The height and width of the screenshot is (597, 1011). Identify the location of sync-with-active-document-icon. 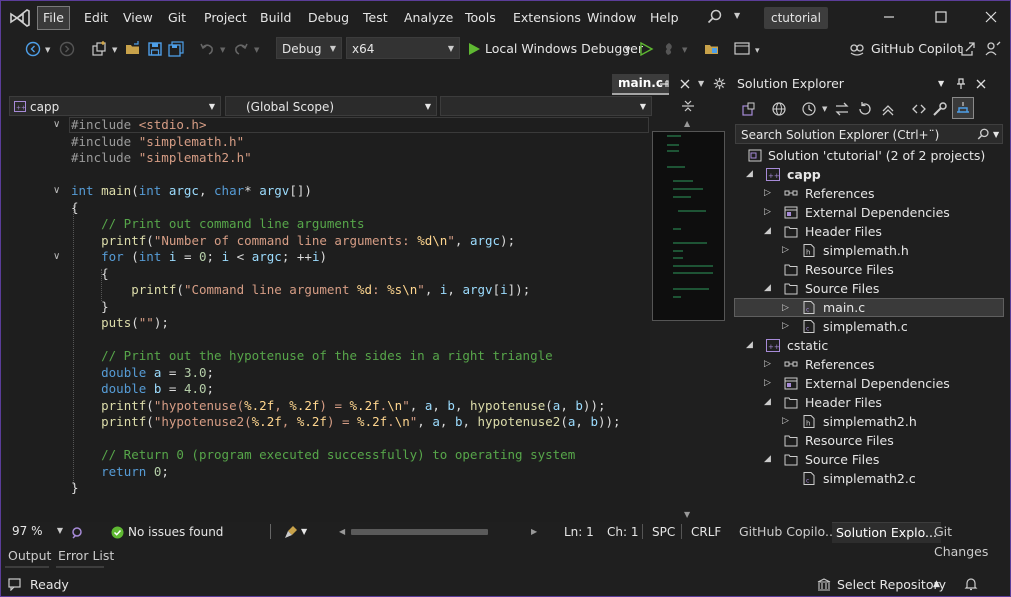
(842, 109).